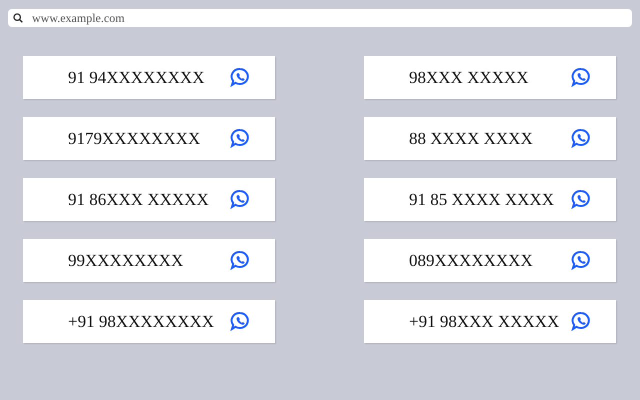  I want to click on phone-card: 88 XXXX XXXX, so click(490, 138).